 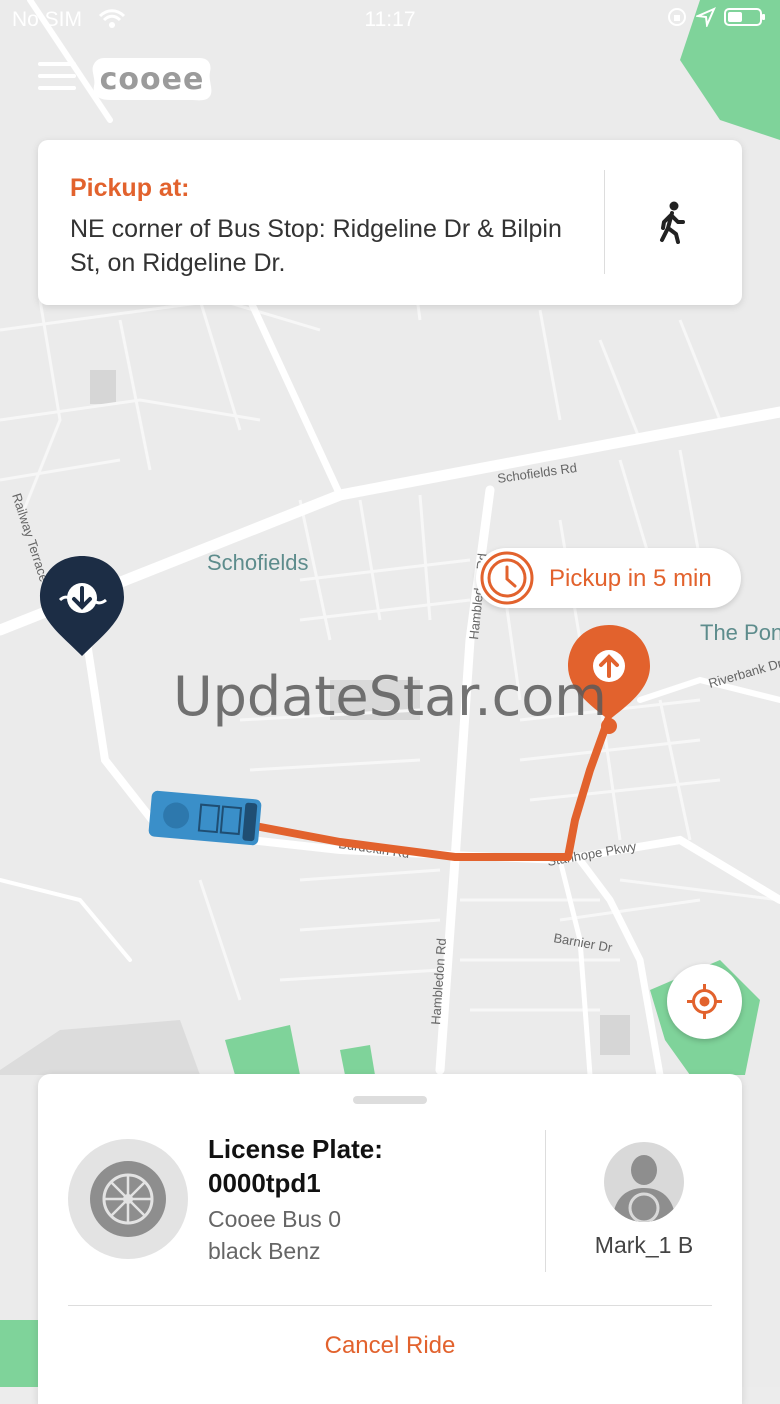 I want to click on wheel-icon, so click(x=128, y=1199).